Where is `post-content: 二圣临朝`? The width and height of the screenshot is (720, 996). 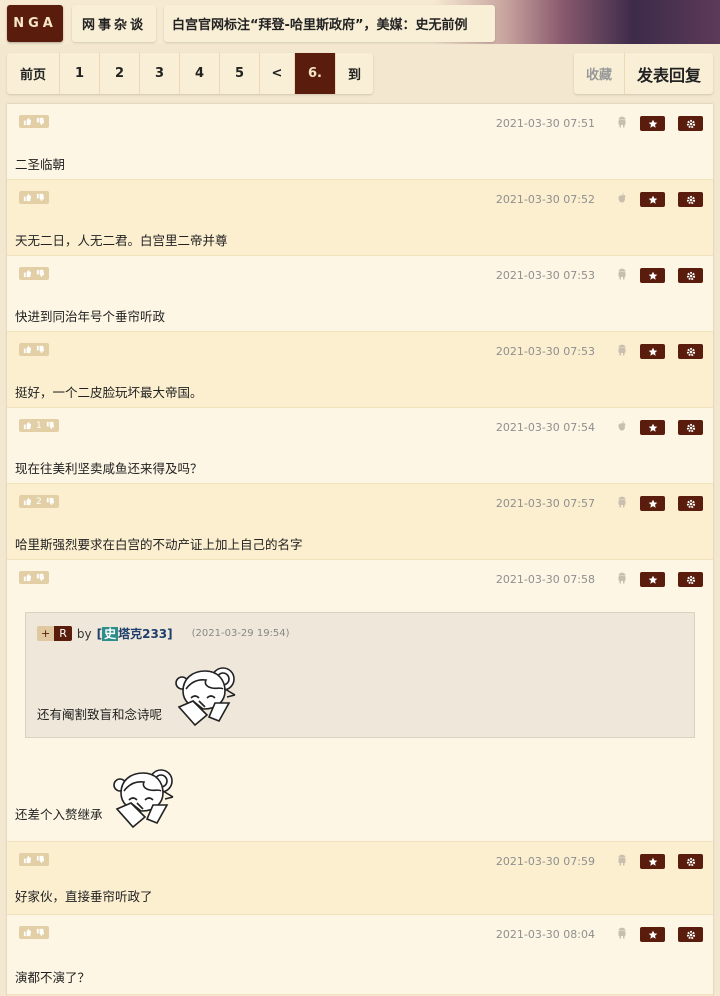
post-content: 二圣临朝 is located at coordinates (40, 164).